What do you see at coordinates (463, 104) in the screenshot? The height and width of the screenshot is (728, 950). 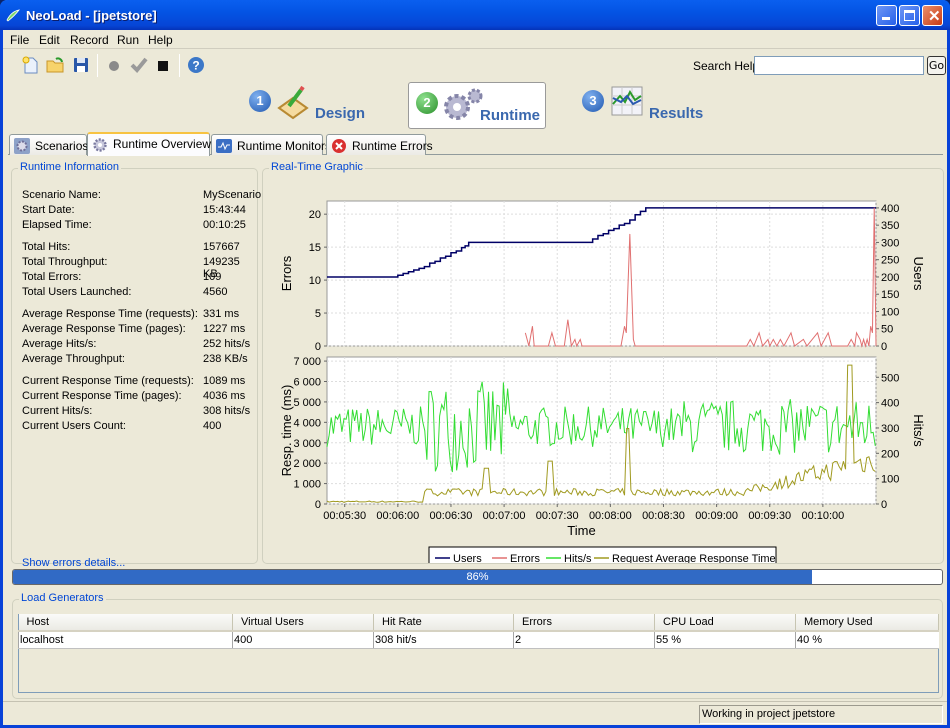 I see `runtime-gears-icon` at bounding box center [463, 104].